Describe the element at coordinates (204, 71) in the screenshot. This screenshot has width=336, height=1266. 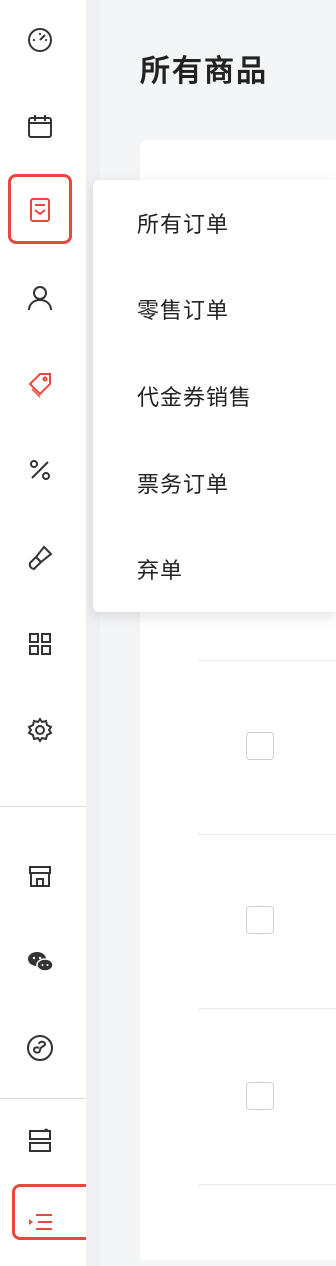
I see `page-title: 所有商品` at that location.